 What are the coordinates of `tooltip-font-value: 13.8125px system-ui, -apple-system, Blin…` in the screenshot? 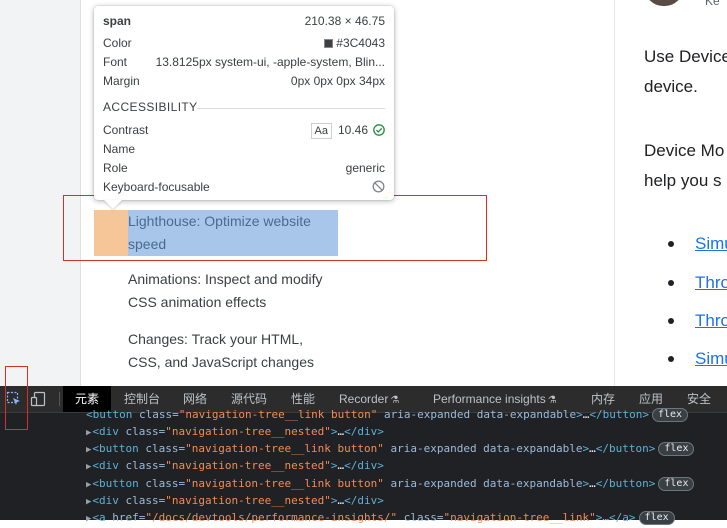 It's located at (270, 62).